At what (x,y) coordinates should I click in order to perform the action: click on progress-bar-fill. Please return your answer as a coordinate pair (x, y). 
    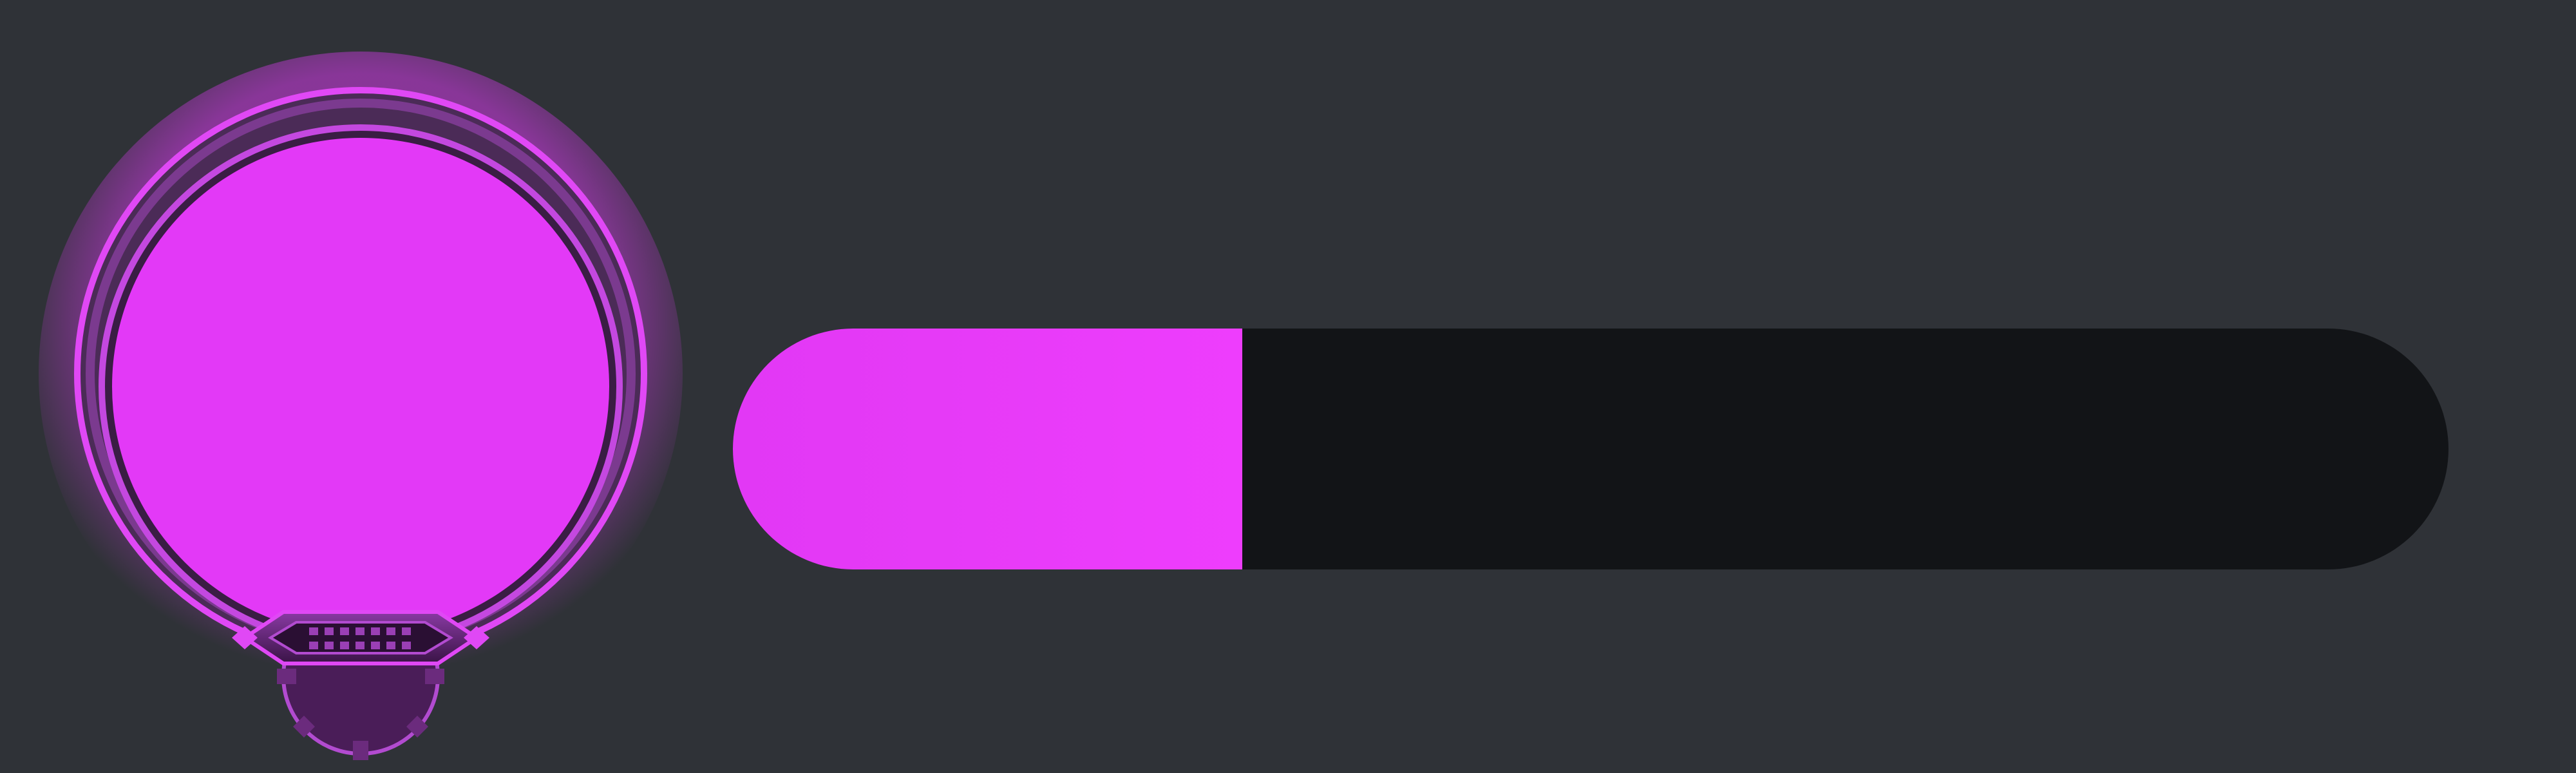
    Looking at the image, I should click on (988, 449).